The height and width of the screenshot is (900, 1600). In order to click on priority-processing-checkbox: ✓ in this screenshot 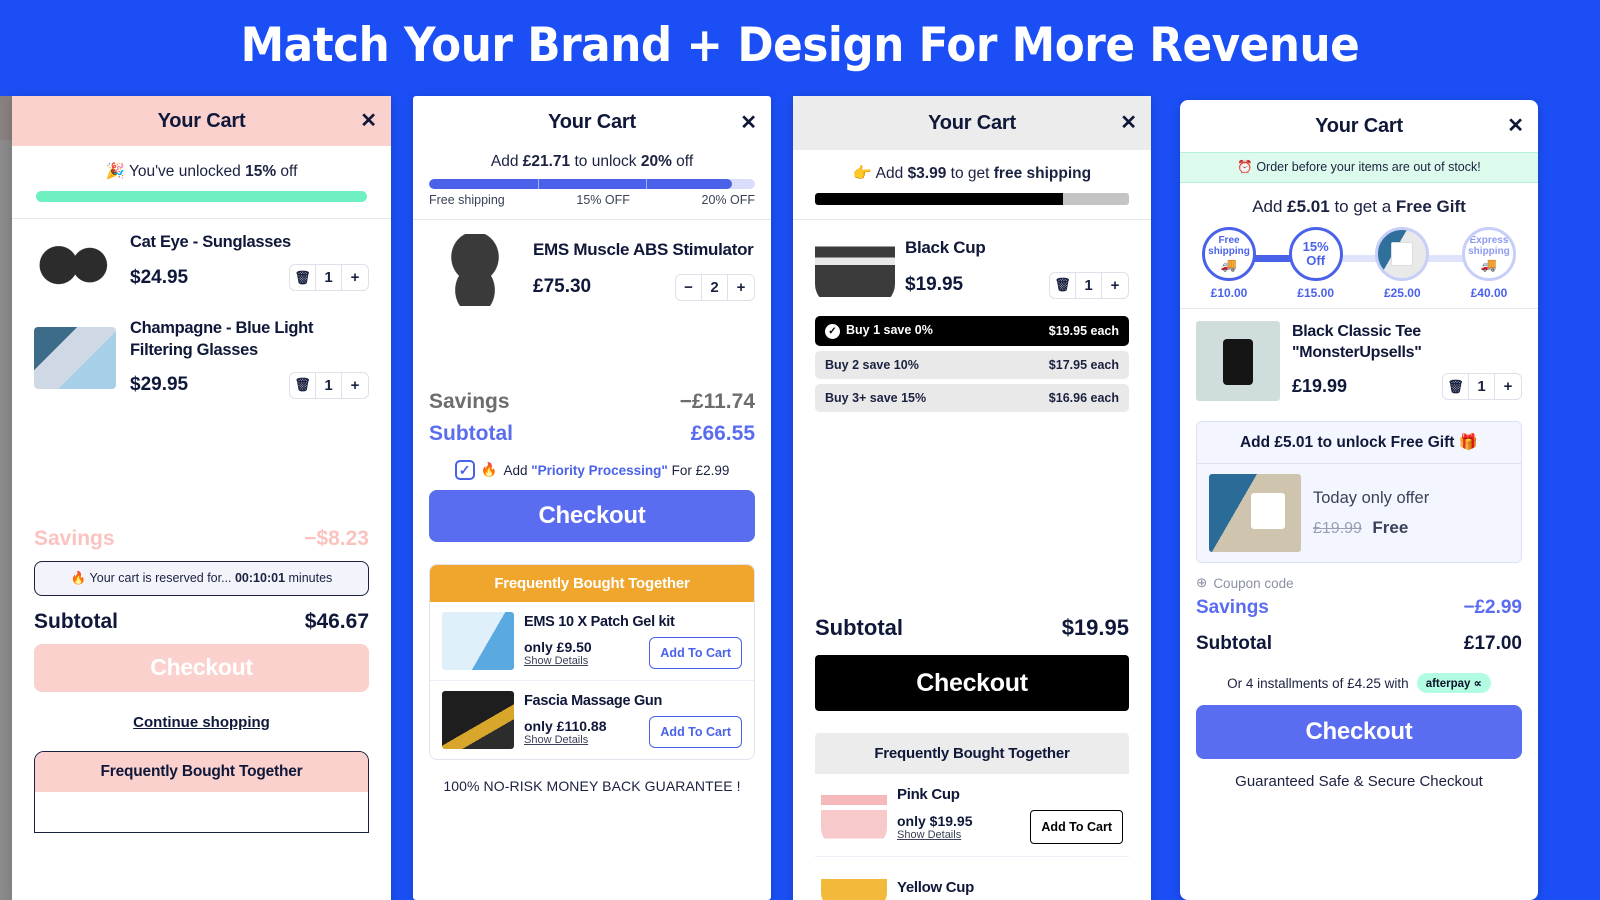, I will do `click(464, 470)`.